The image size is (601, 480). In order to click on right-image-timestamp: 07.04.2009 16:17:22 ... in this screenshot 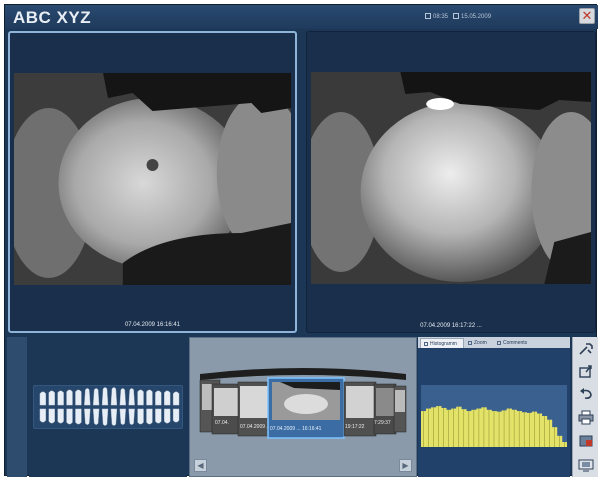, I will do `click(451, 326)`.